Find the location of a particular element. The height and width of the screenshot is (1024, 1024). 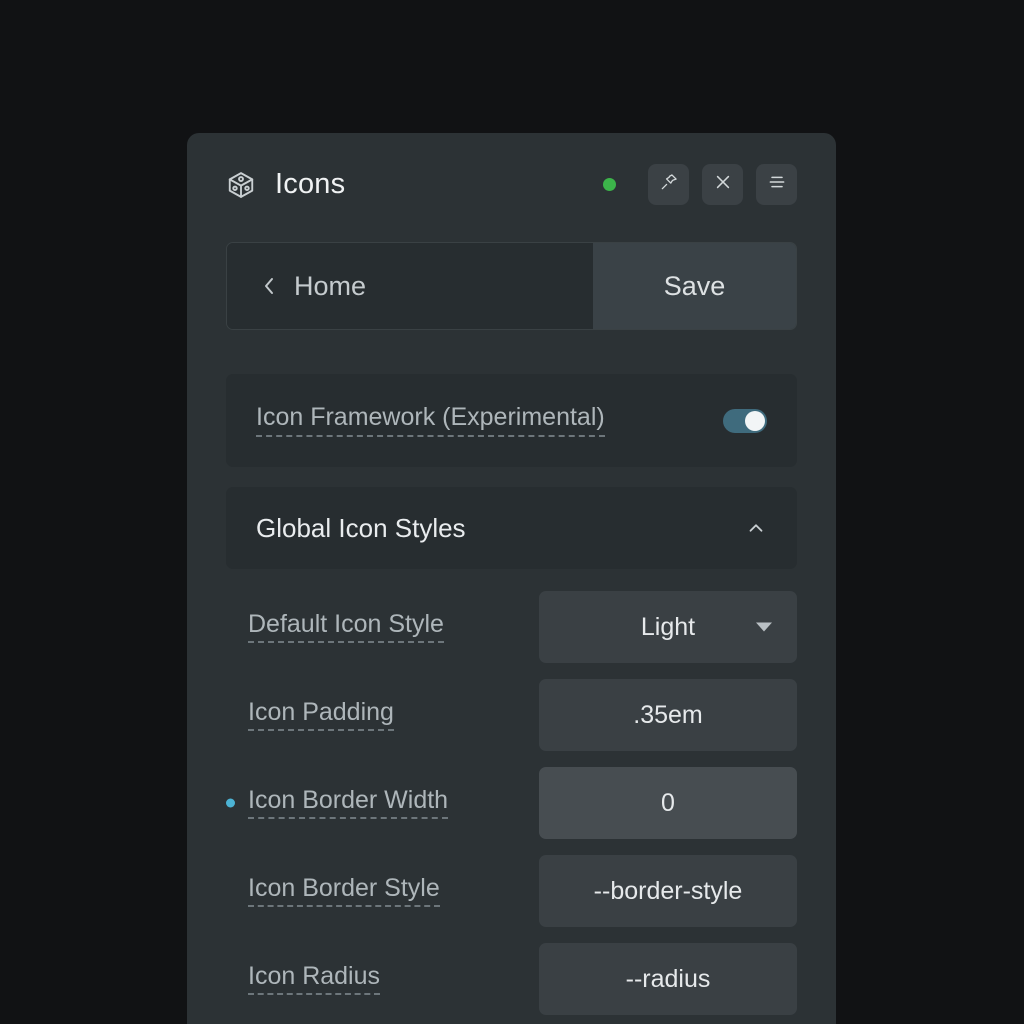

field-value: .35em is located at coordinates (668, 714).